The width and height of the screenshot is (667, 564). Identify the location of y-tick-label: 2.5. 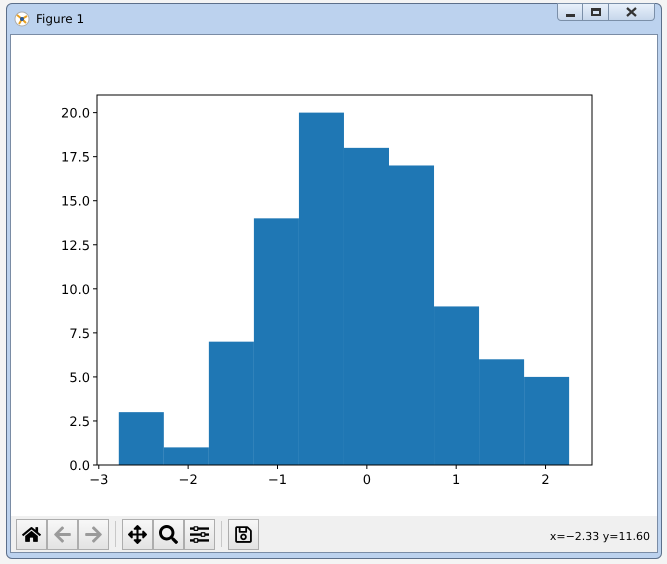
(79, 422).